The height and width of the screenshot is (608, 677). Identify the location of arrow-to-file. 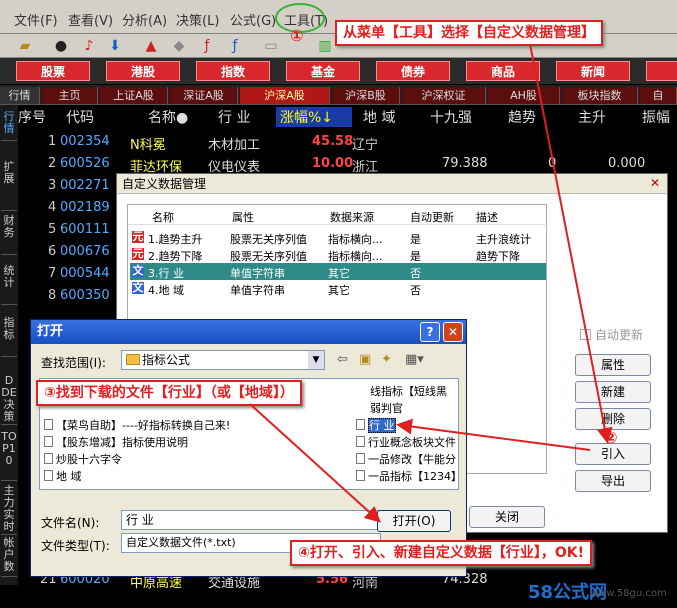
(493, 434).